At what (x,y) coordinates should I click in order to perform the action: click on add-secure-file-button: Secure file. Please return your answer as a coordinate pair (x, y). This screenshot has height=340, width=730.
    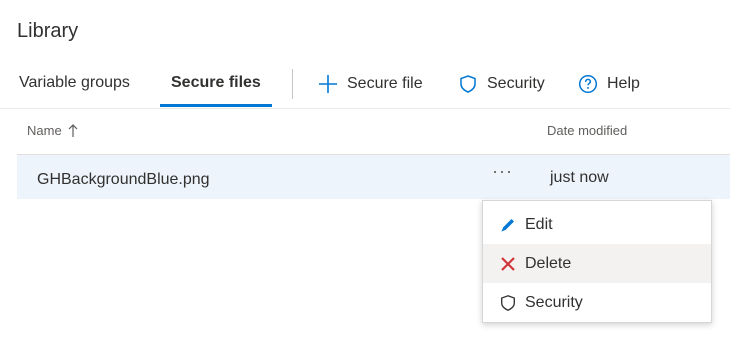
    Looking at the image, I should click on (370, 84).